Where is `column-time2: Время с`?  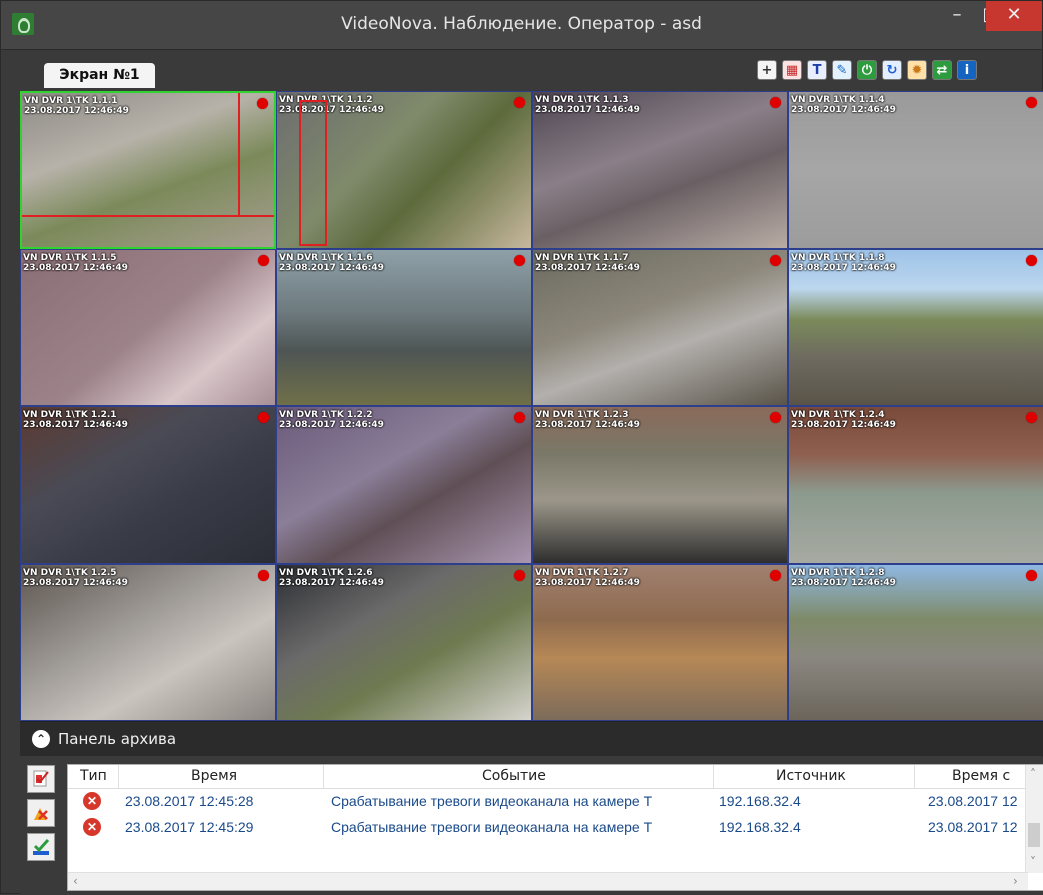 column-time2: Время с is located at coordinates (981, 776).